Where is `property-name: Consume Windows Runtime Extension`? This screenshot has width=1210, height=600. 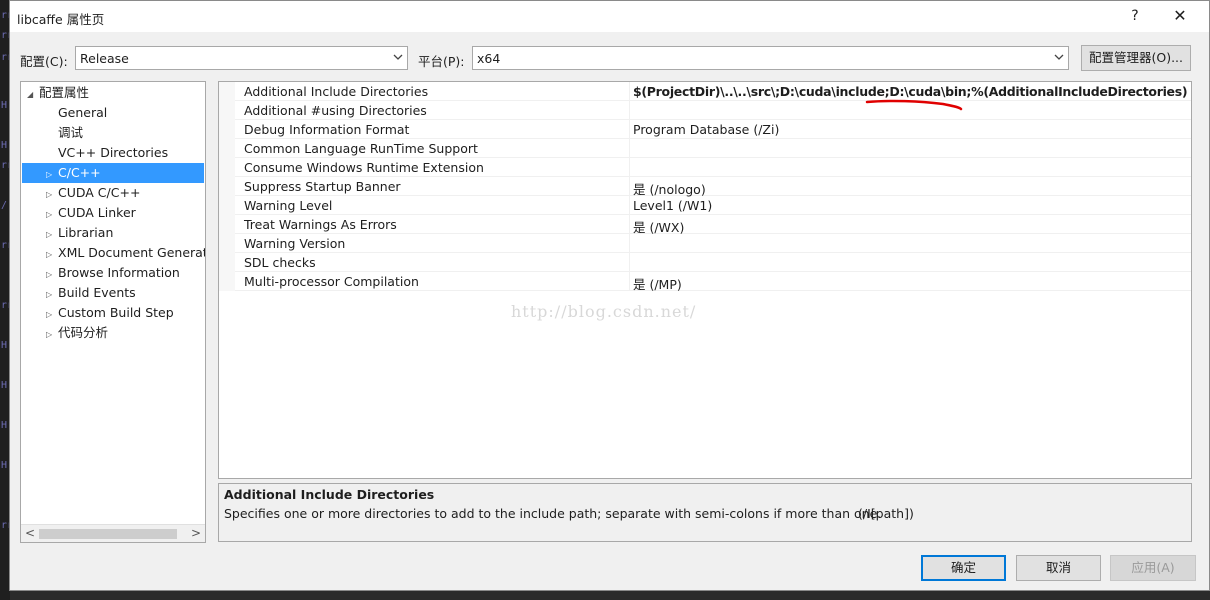 property-name: Consume Windows Runtime Extension is located at coordinates (364, 167).